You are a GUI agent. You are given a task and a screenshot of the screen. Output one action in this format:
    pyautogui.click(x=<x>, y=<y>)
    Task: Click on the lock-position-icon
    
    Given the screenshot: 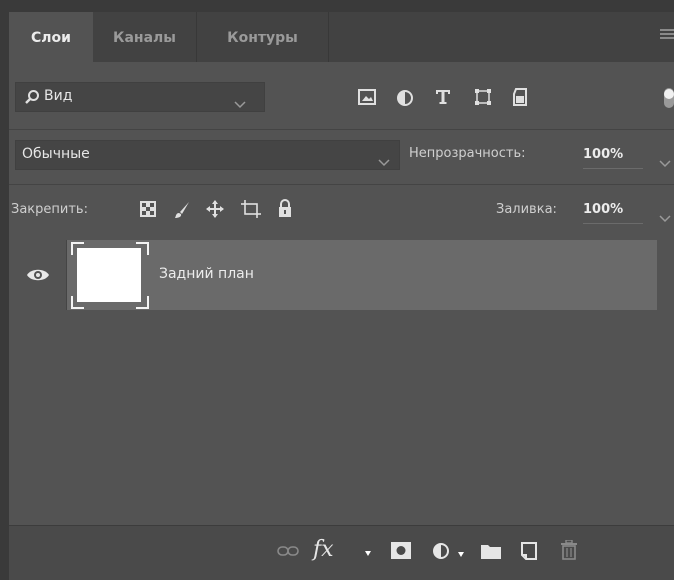 What is the action you would take?
    pyautogui.click(x=215, y=209)
    